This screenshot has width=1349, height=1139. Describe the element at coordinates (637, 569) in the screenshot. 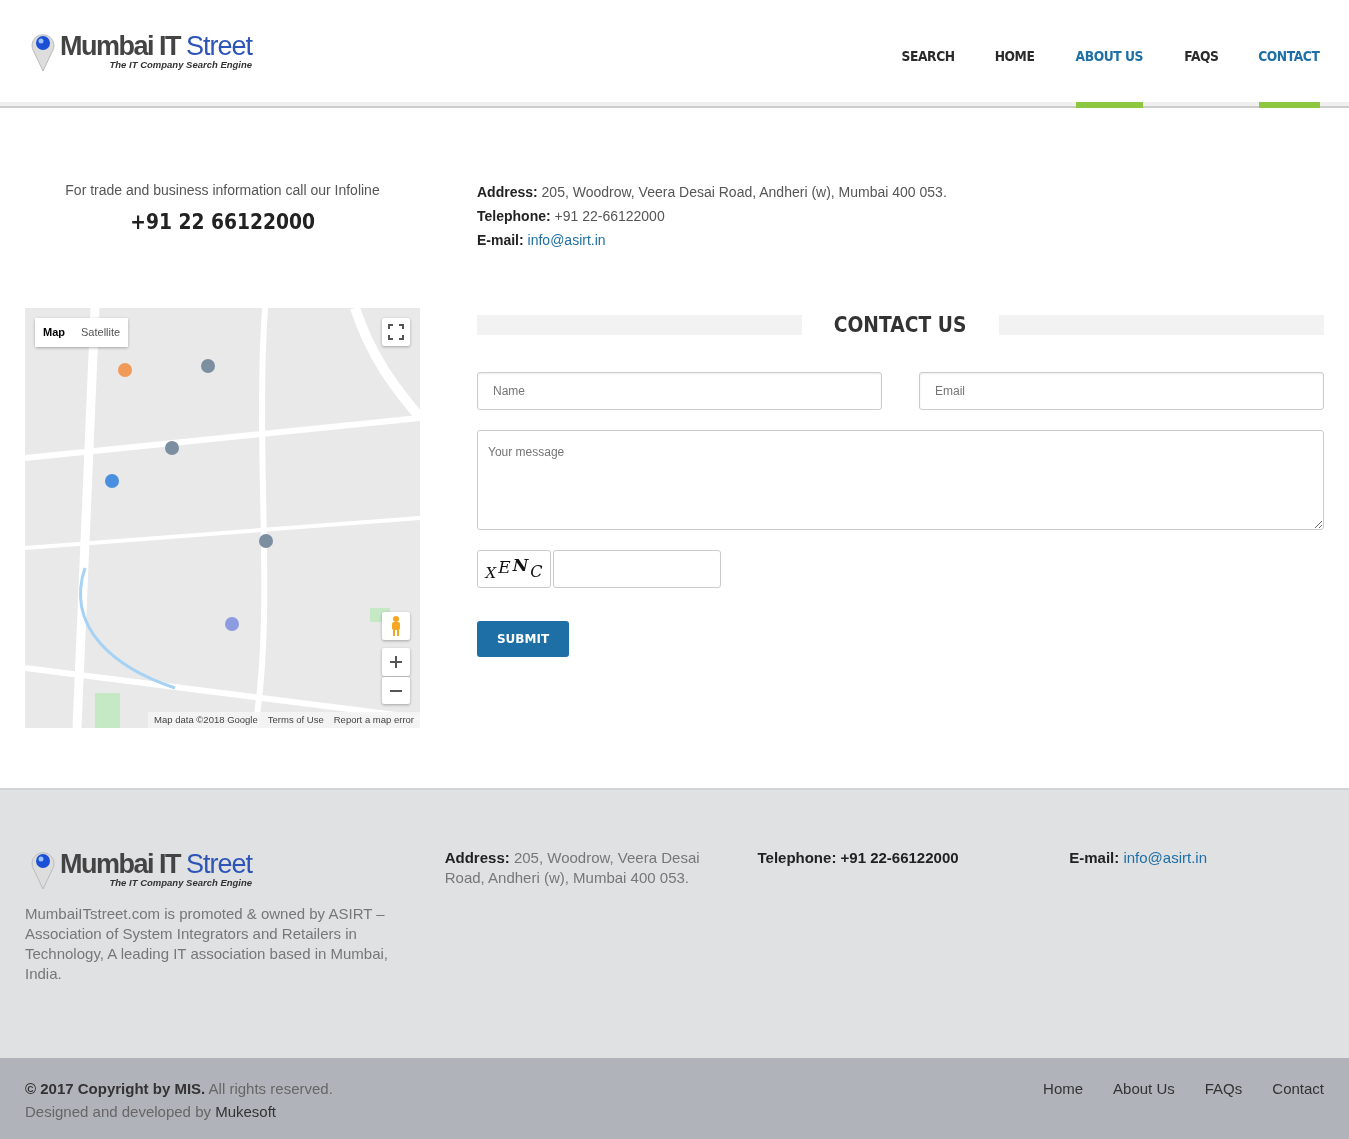

I see `captcha-field` at that location.